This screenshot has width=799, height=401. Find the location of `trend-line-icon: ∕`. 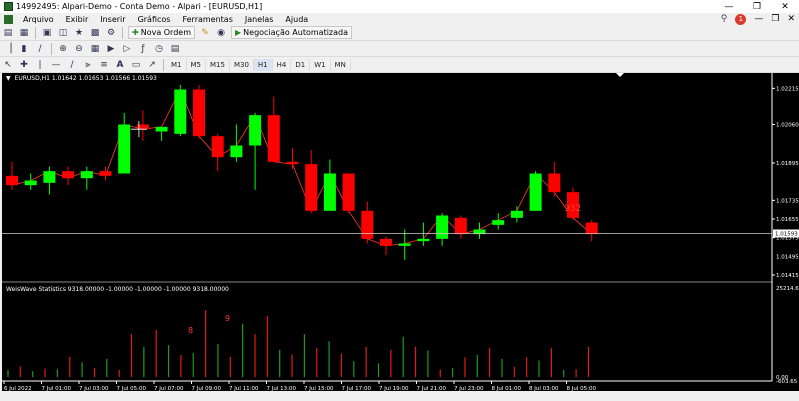

trend-line-icon: ∕ is located at coordinates (72, 64).